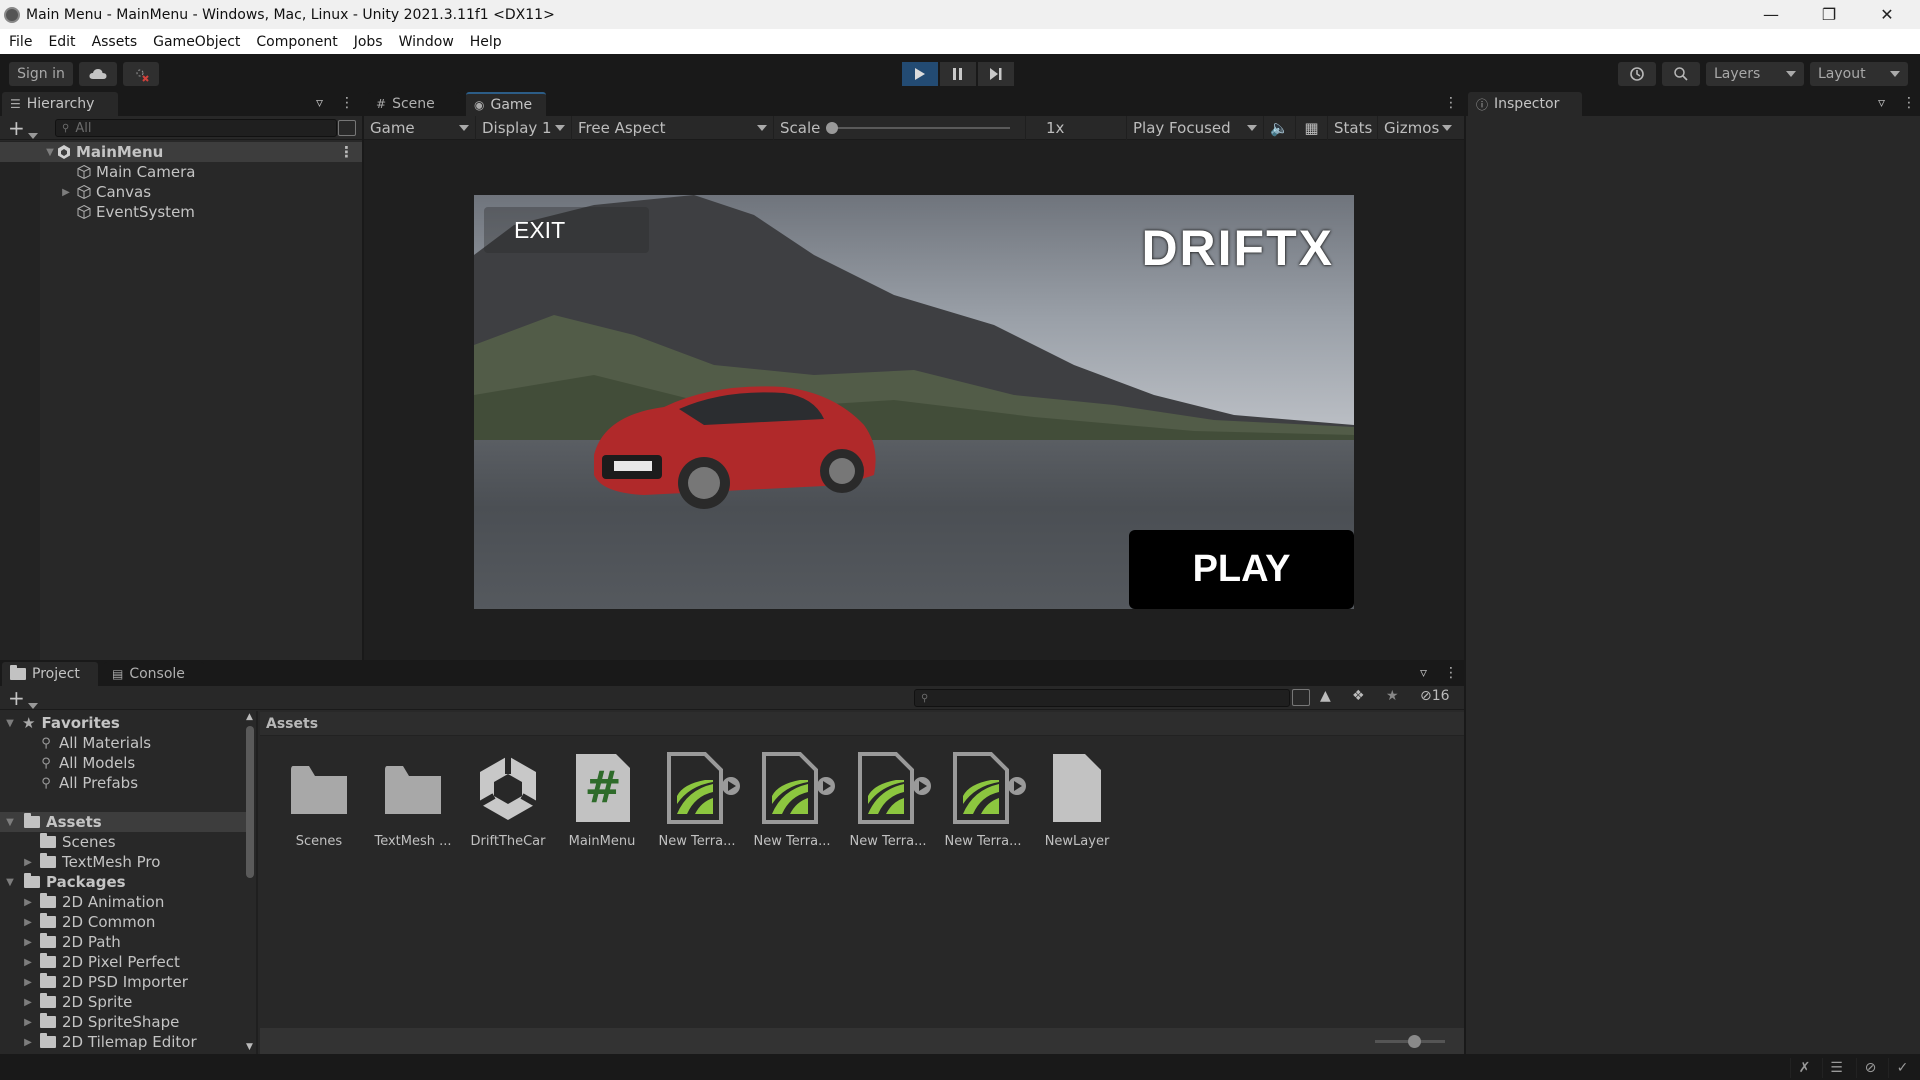 Image resolution: width=1920 pixels, height=1080 pixels. Describe the element at coordinates (250, 883) in the screenshot. I see `tree-scrollbar: ▲ ▼` at that location.